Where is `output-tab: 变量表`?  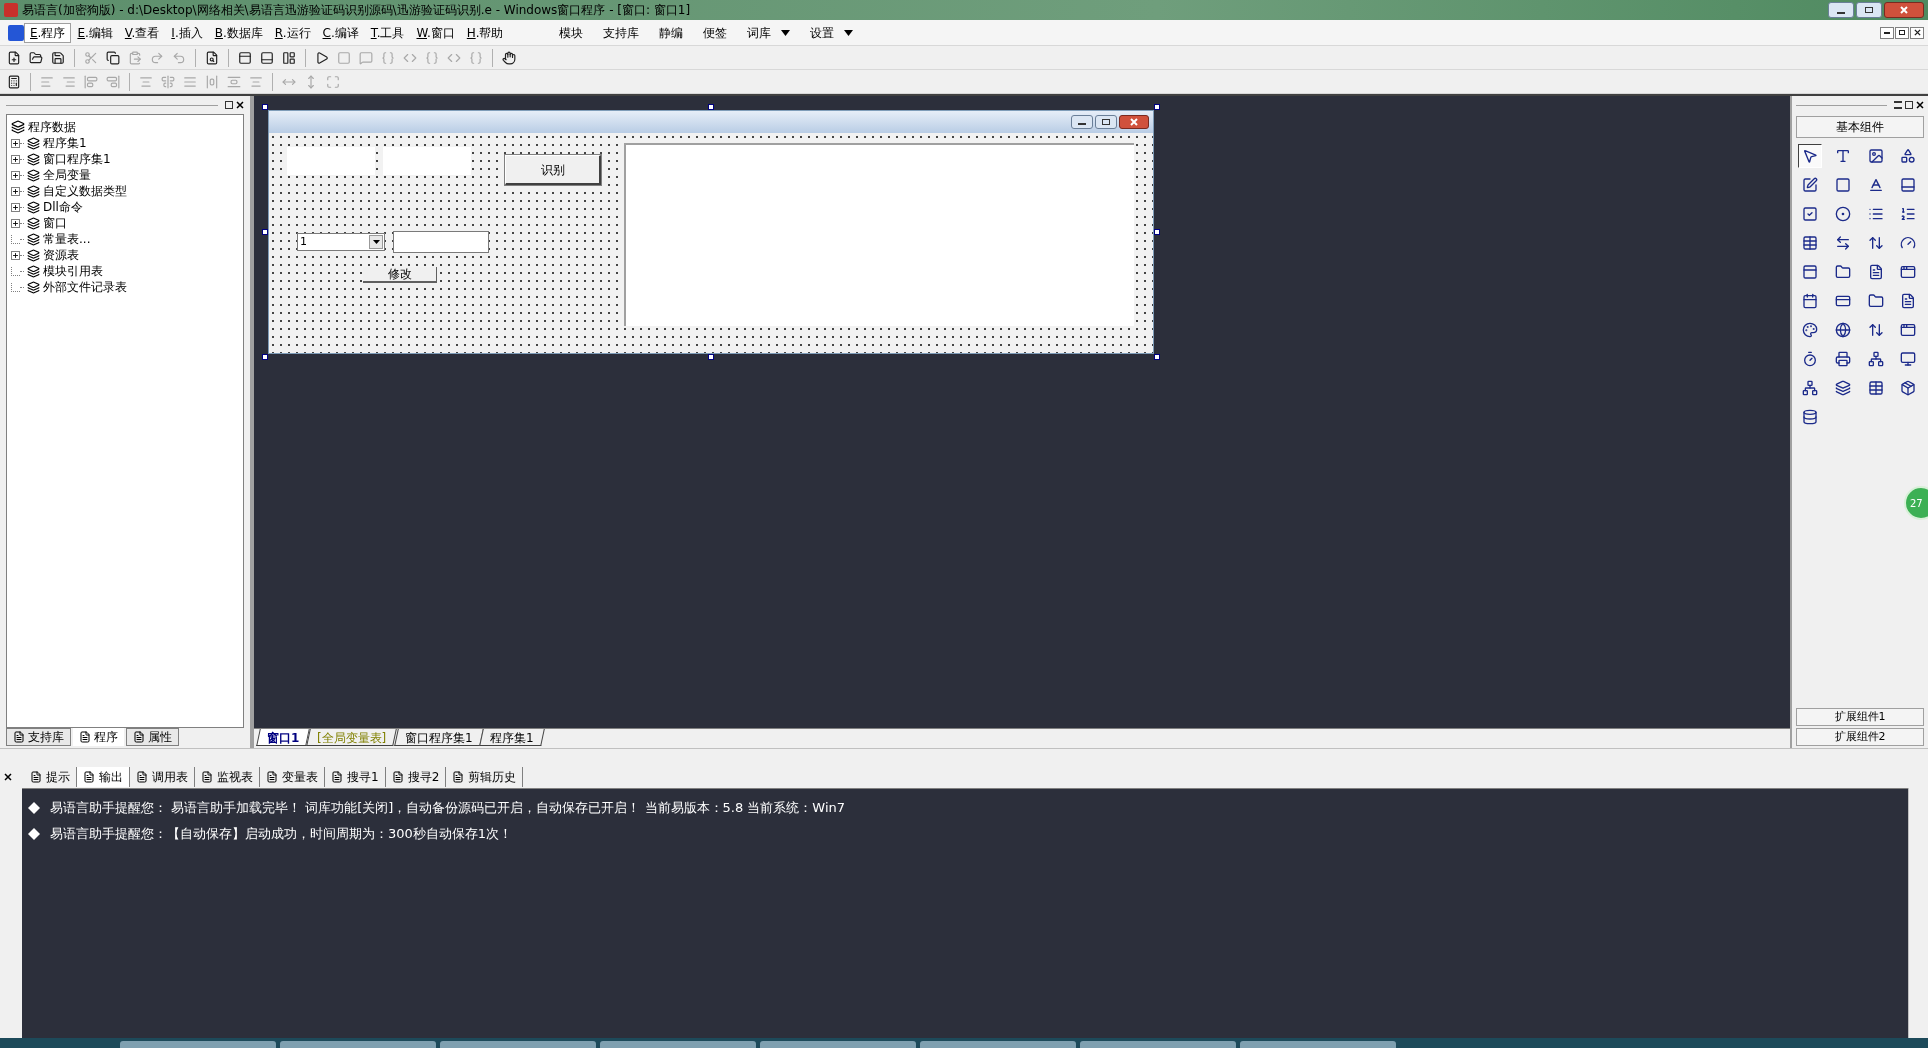
output-tab: 变量表 is located at coordinates (292, 777).